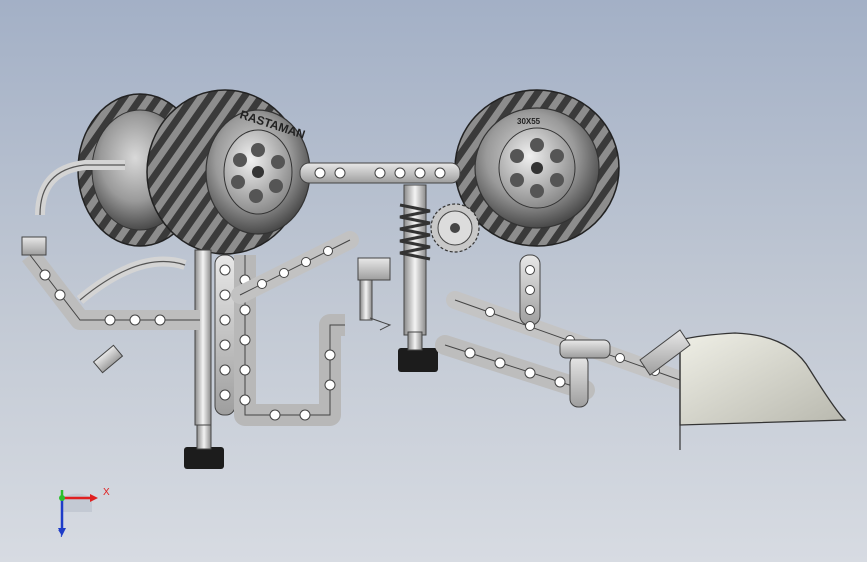  What do you see at coordinates (374, 294) in the screenshot?
I see `center-link` at bounding box center [374, 294].